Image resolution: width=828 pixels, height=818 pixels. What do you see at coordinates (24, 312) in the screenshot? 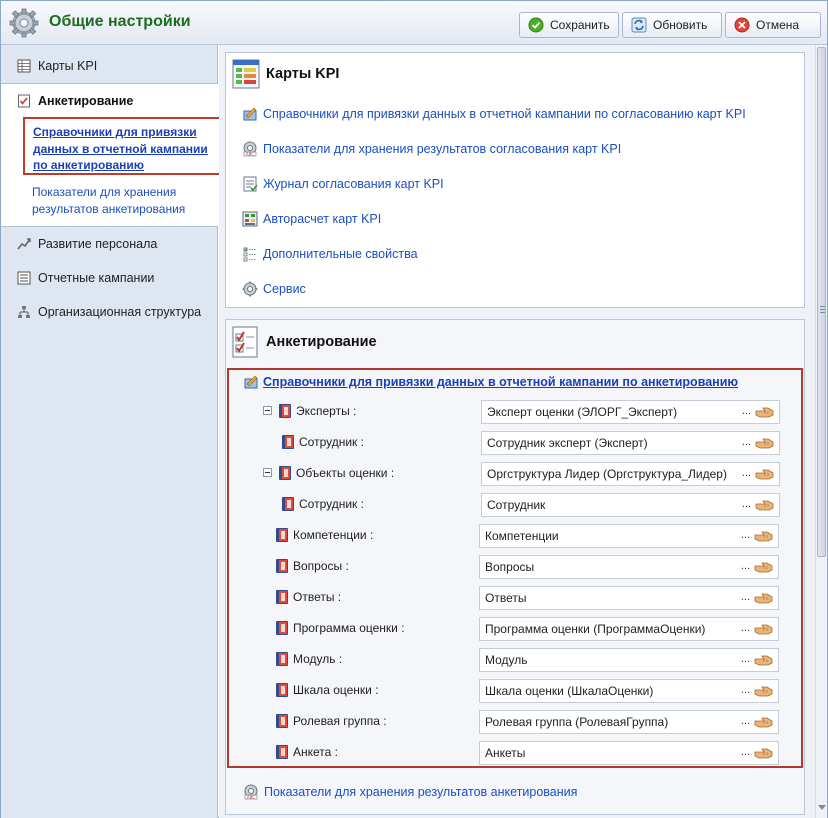
I see `org-chart-icon` at bounding box center [24, 312].